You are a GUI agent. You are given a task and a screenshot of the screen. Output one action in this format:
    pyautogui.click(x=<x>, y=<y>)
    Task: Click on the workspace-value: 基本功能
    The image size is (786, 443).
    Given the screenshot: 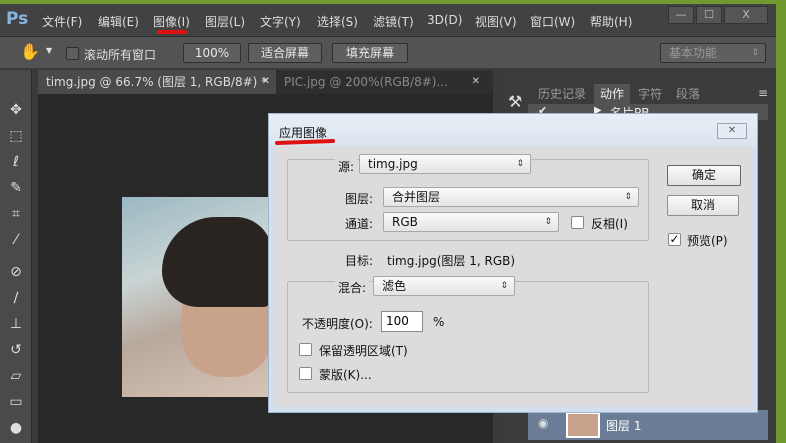 What is the action you would take?
    pyautogui.click(x=693, y=53)
    